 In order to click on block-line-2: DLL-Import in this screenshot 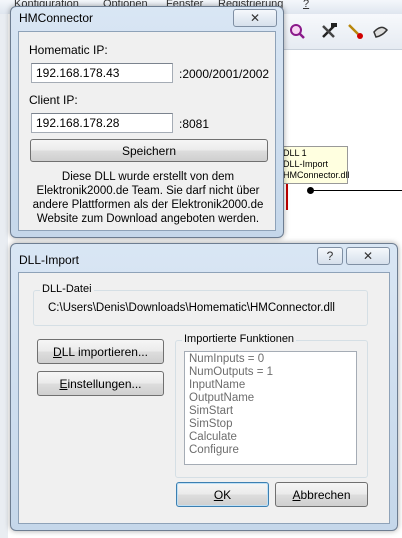, I will do `click(306, 164)`.